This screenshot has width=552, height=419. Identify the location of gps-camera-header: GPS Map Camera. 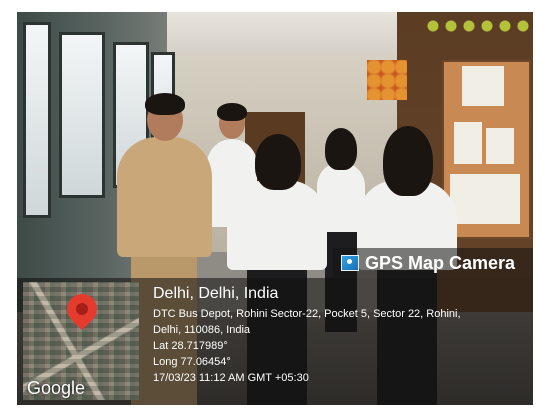
(433, 263).